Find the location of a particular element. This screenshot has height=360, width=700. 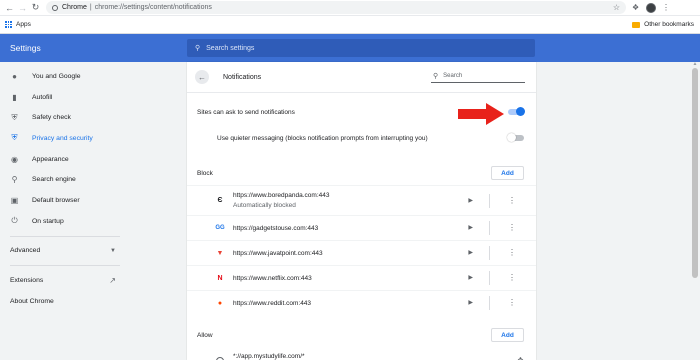

power-icon: ⏻ is located at coordinates (14, 221).